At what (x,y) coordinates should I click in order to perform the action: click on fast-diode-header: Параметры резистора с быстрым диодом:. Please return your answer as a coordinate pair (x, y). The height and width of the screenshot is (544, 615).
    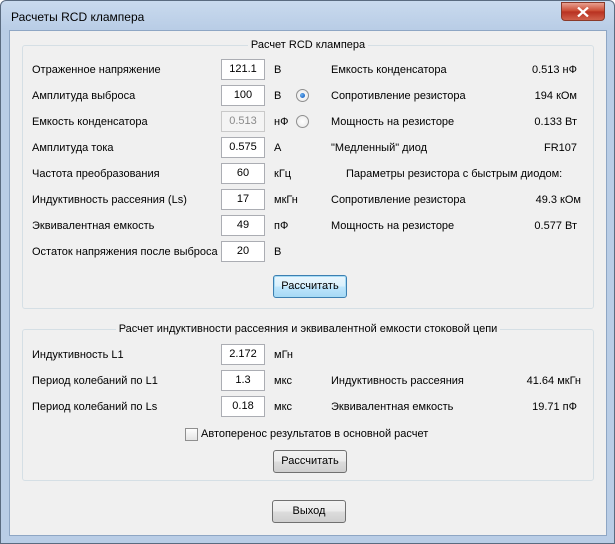
    Looking at the image, I should click on (454, 174).